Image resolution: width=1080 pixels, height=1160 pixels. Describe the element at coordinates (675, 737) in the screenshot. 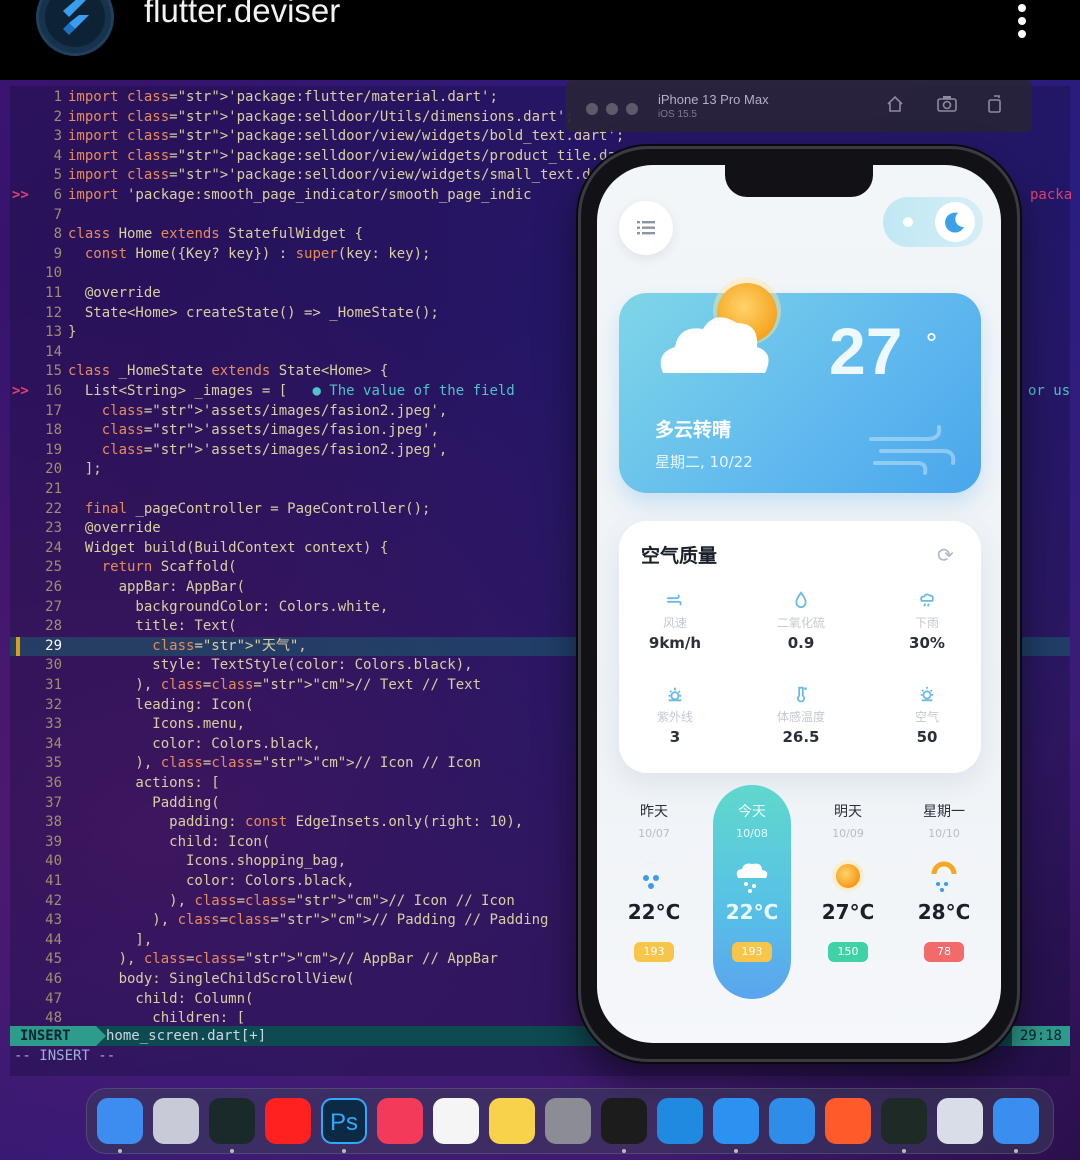

I see `air-quality-value: 3` at that location.